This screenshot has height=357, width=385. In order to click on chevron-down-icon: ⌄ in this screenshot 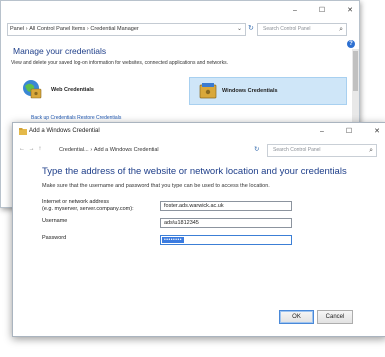, I will do `click(239, 28)`.